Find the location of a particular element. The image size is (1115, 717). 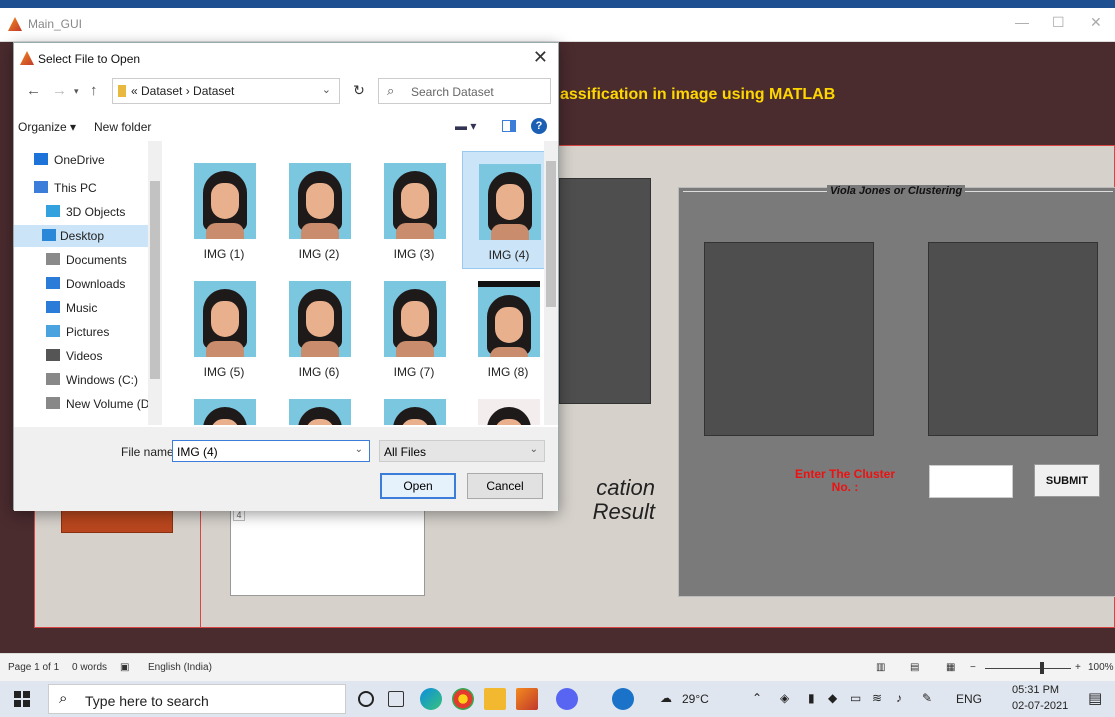

security-icon: ◆ is located at coordinates (832, 698).